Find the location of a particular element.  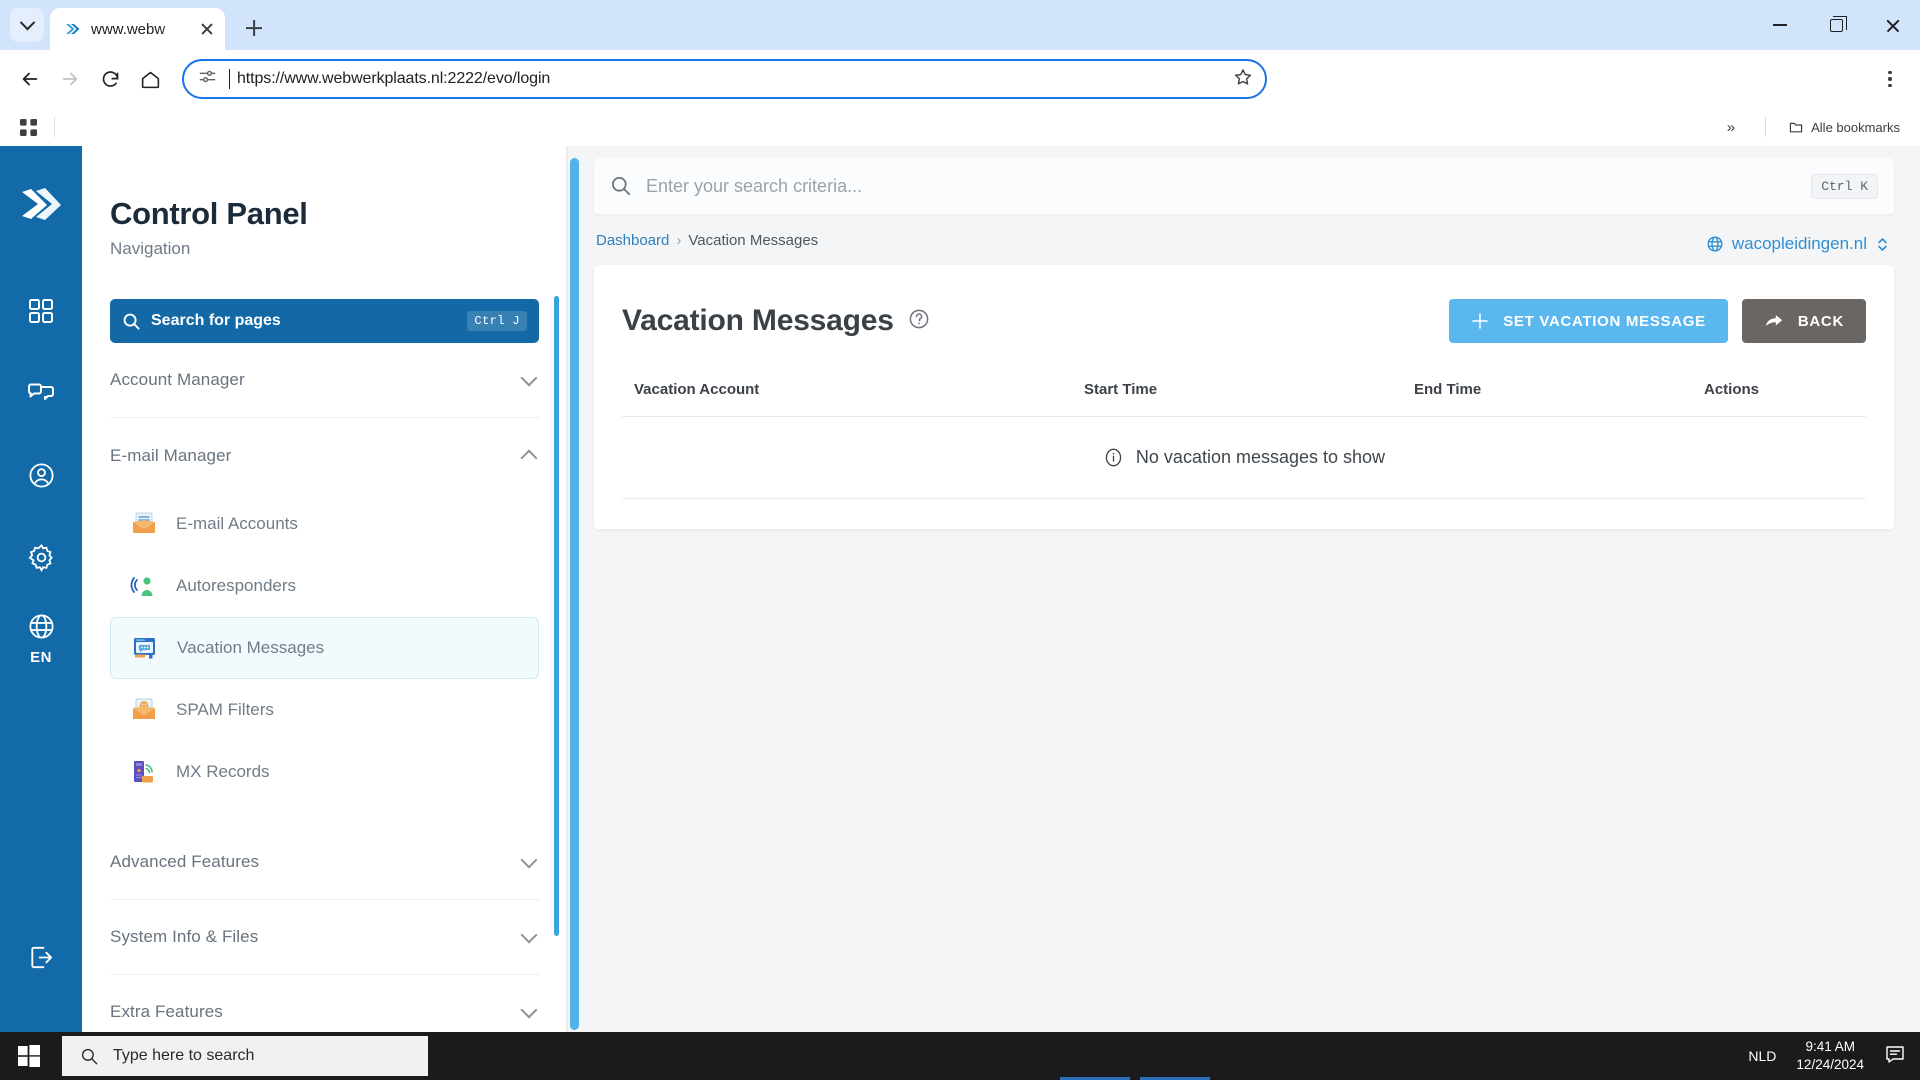

page-subtitle: Navigation is located at coordinates (150, 248).